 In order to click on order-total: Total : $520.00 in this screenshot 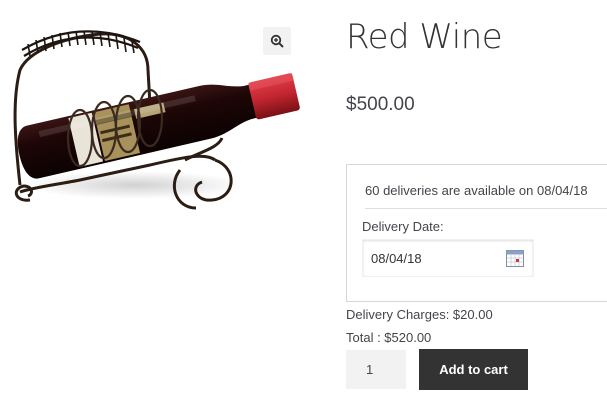, I will do `click(389, 337)`.